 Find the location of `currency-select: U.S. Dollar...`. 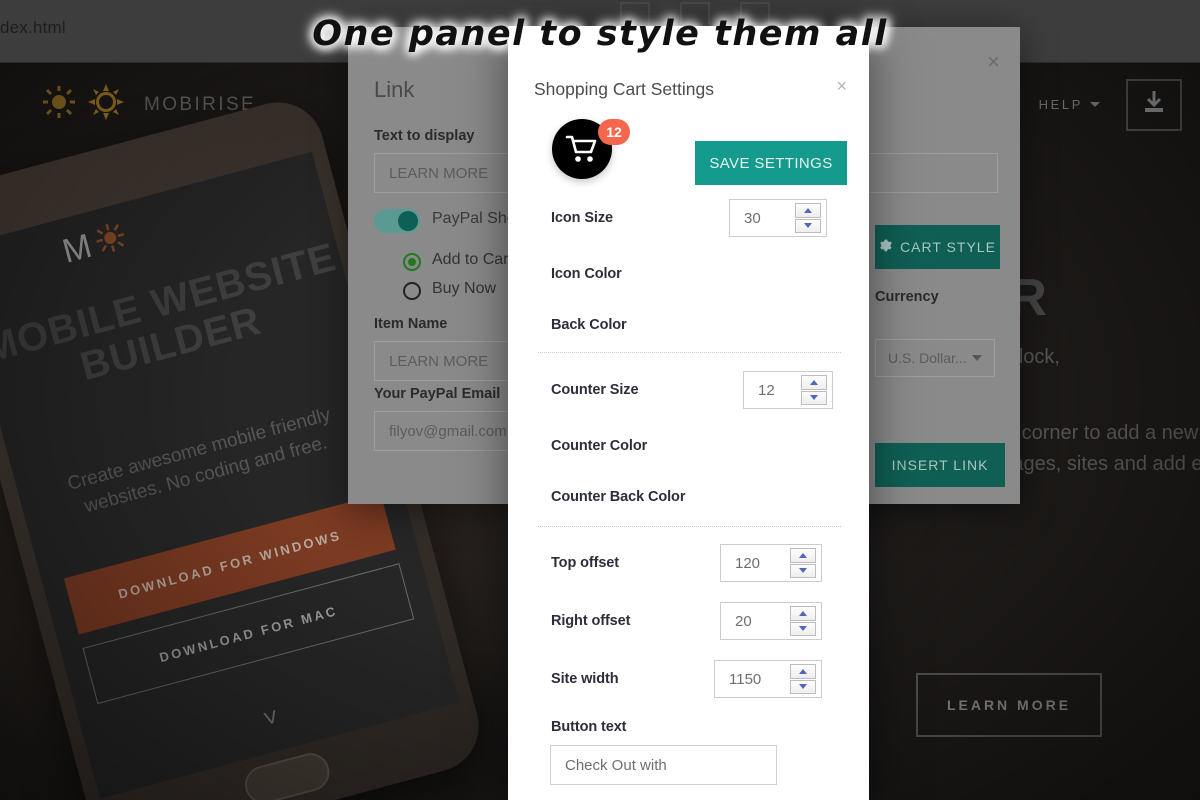

currency-select: U.S. Dollar... is located at coordinates (935, 358).